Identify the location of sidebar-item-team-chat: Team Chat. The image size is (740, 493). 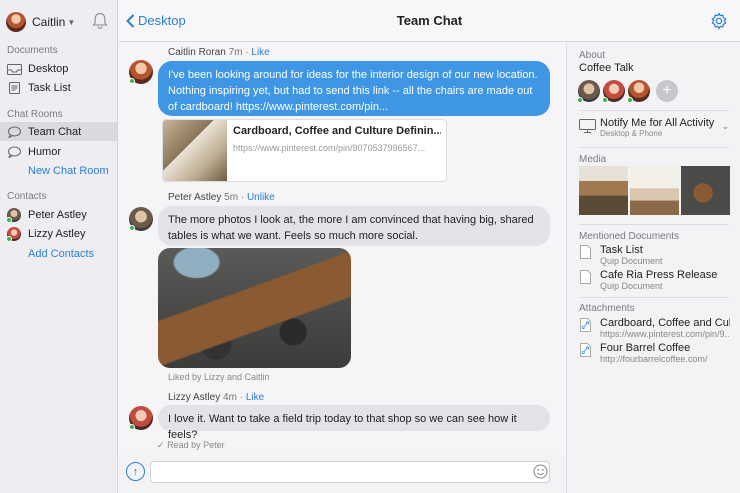
(58, 131).